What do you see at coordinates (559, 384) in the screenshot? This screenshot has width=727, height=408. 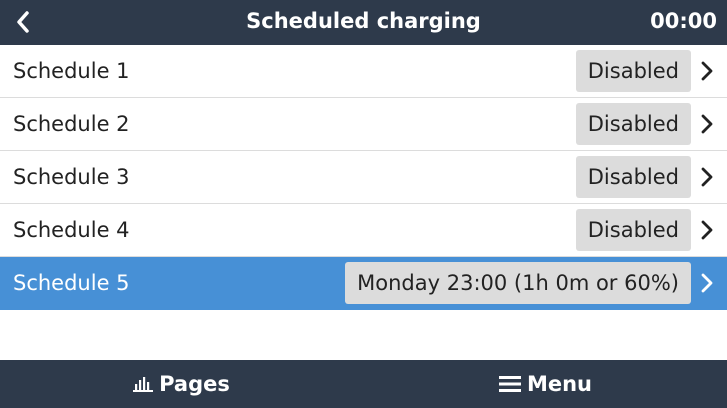 I see `menu-label: Menu` at bounding box center [559, 384].